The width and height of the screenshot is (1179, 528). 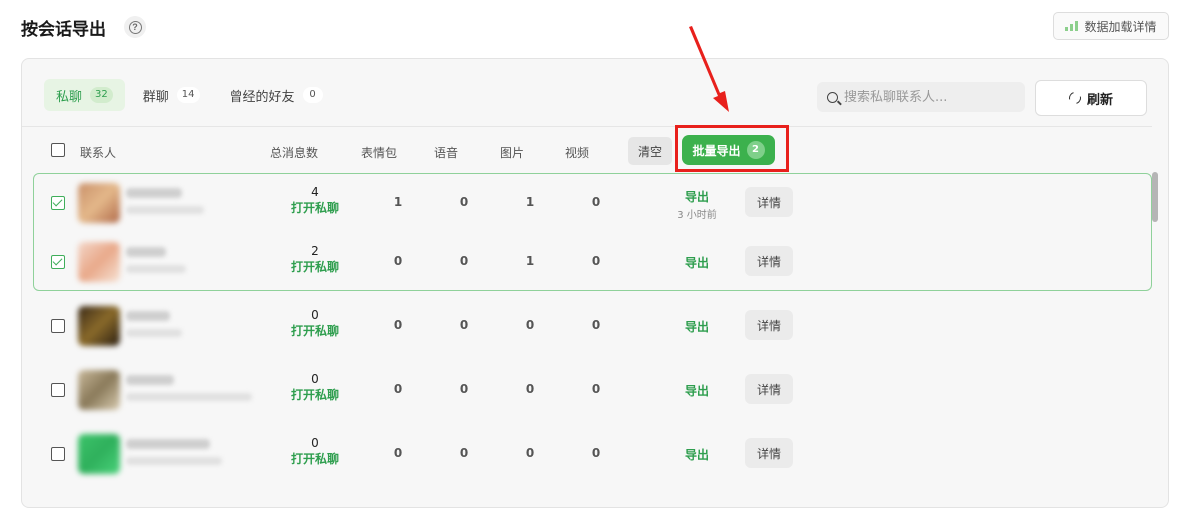 I want to click on table-row: 2 打开私聊 0 0 1 0 导出 详情, so click(x=587, y=262).